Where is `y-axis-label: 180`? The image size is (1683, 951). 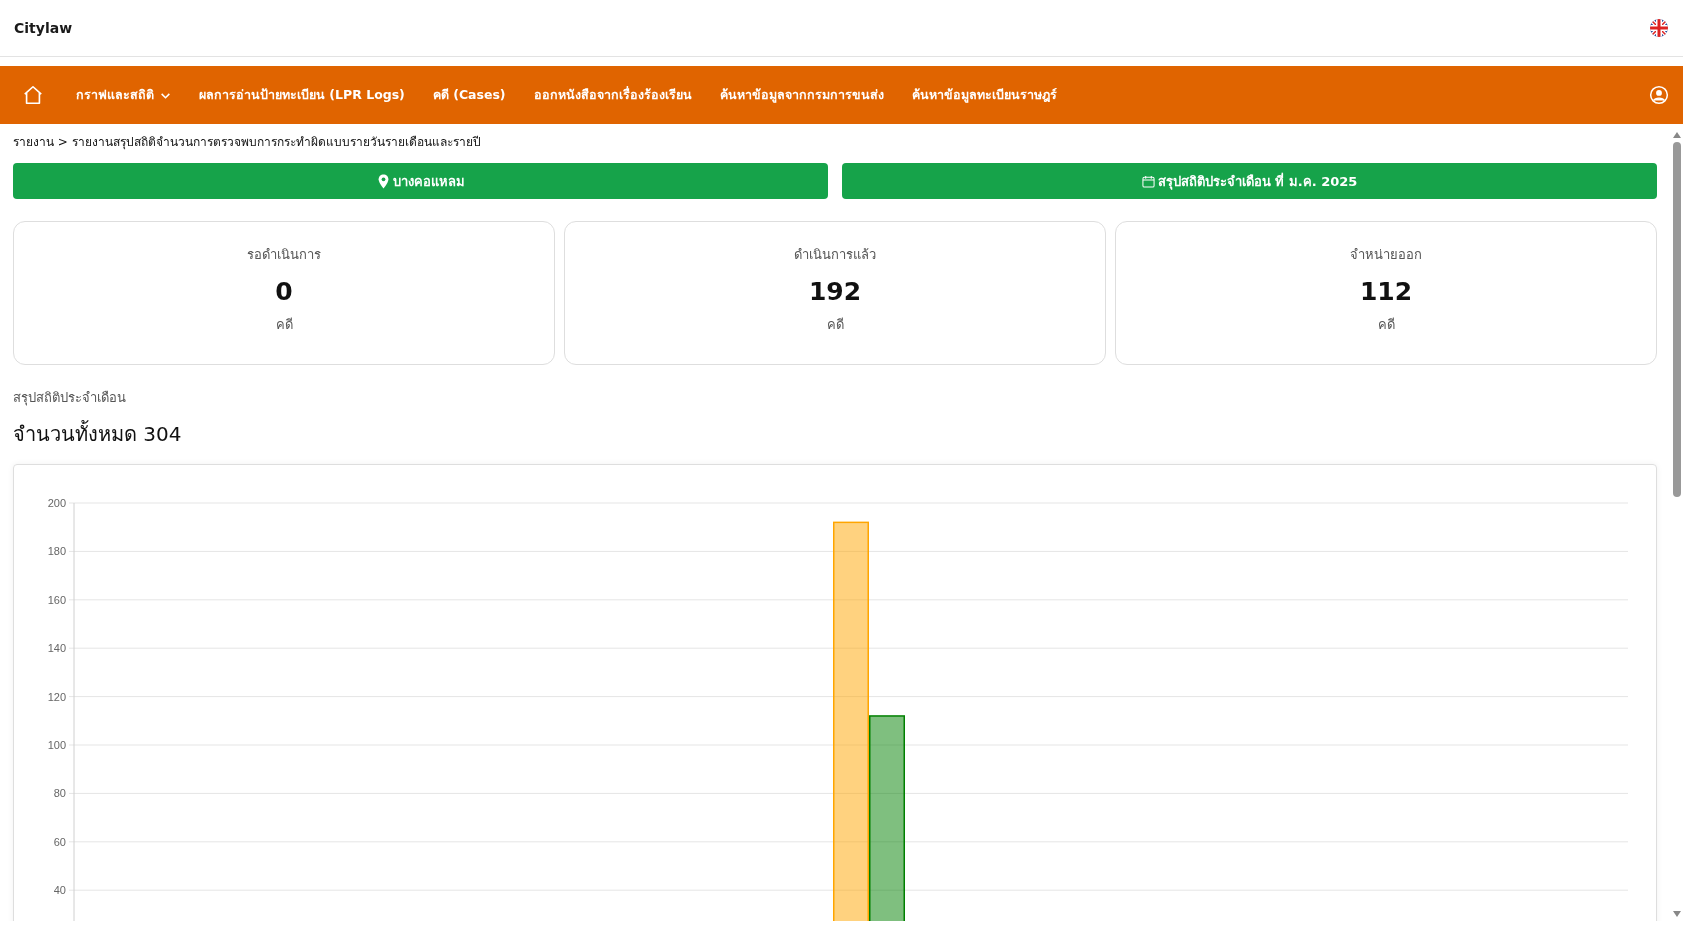 y-axis-label: 180 is located at coordinates (56, 551).